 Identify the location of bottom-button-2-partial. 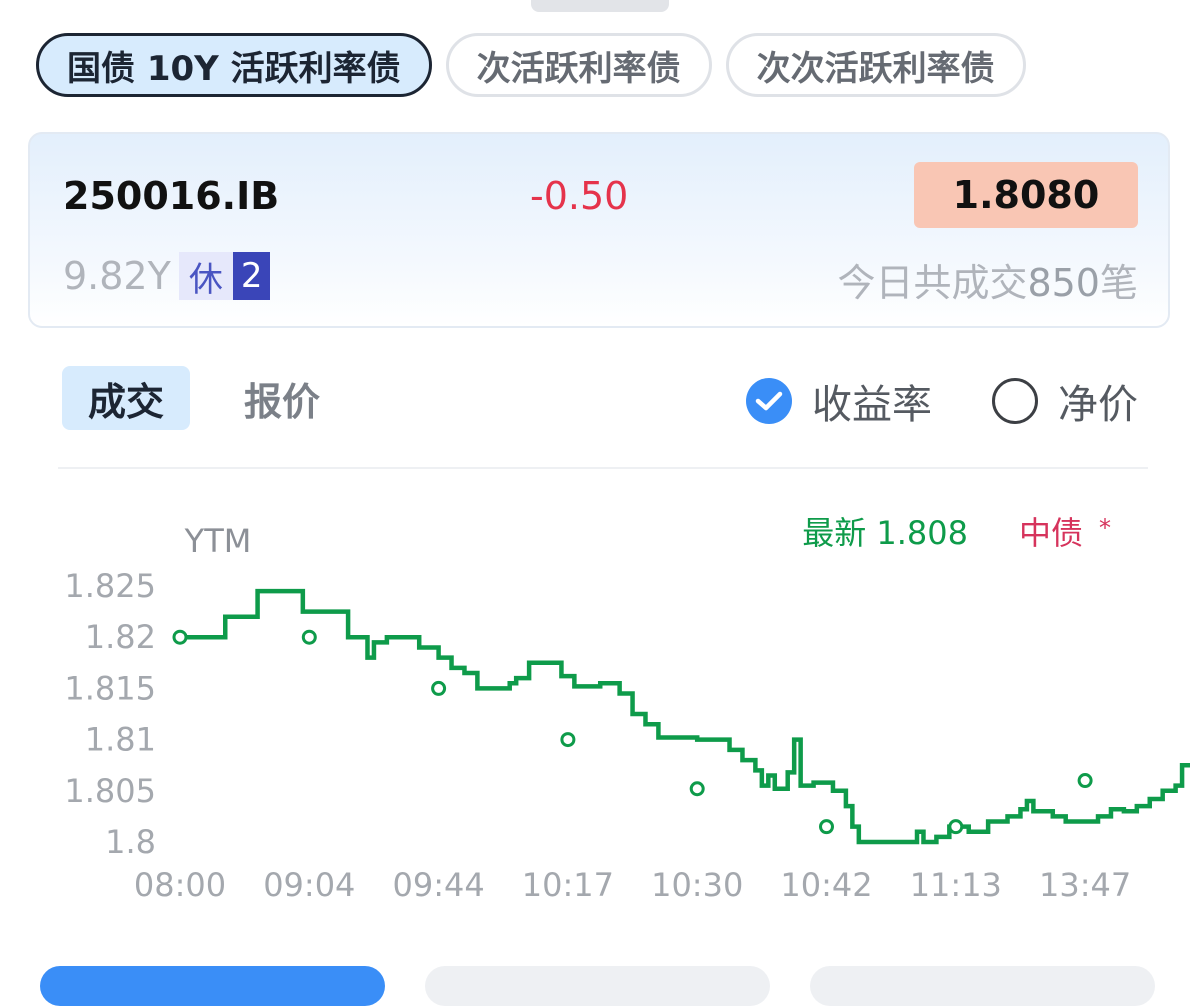
(597, 986).